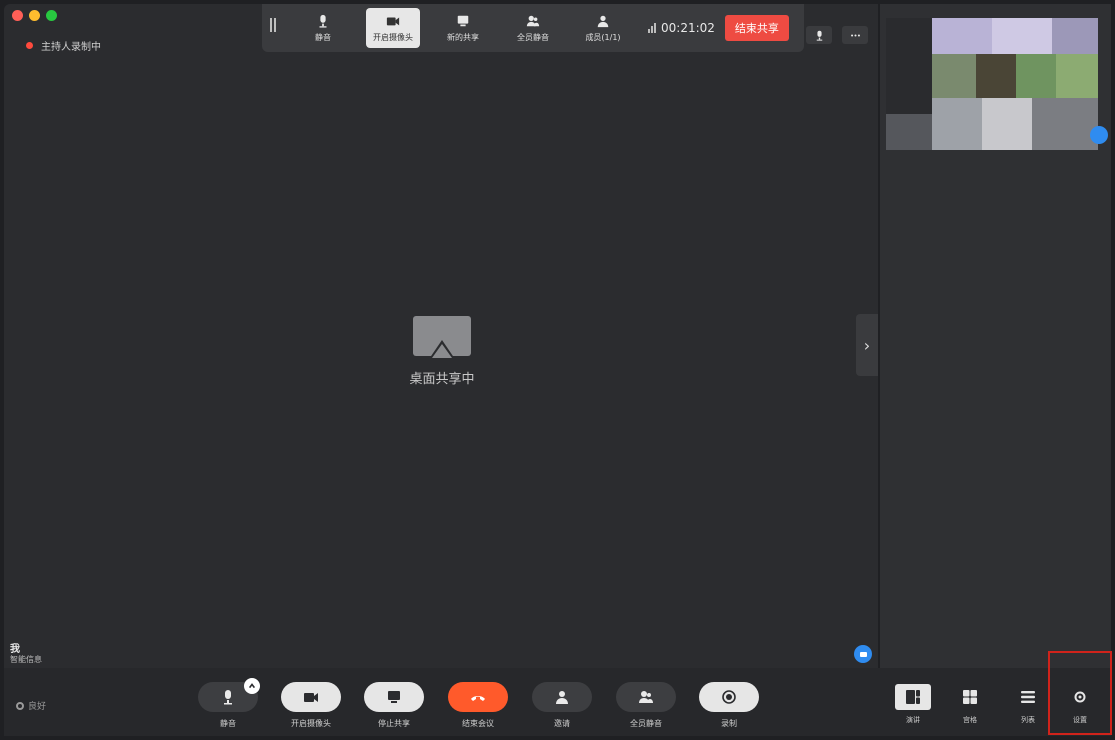 The height and width of the screenshot is (740, 1115). Describe the element at coordinates (652, 28) in the screenshot. I see `signal-icon` at that location.